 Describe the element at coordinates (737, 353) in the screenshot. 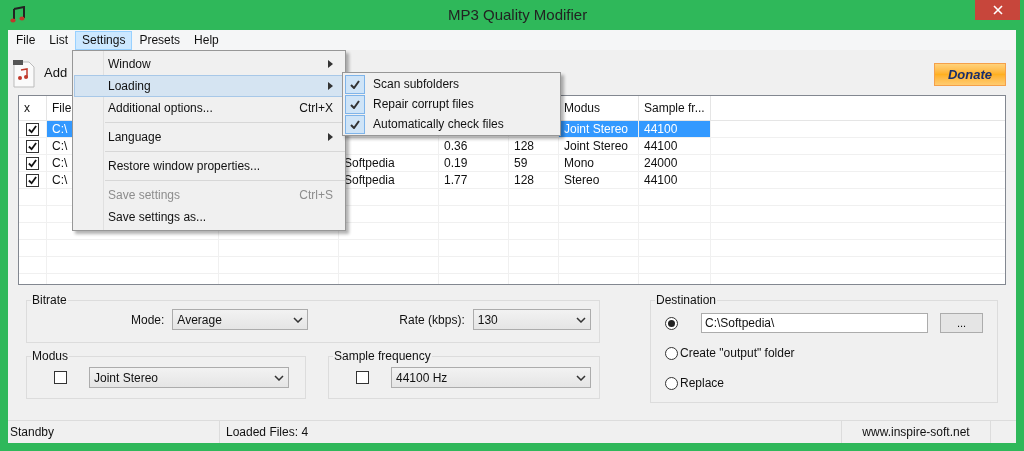

I see `radio-label: Create "output" folder` at that location.